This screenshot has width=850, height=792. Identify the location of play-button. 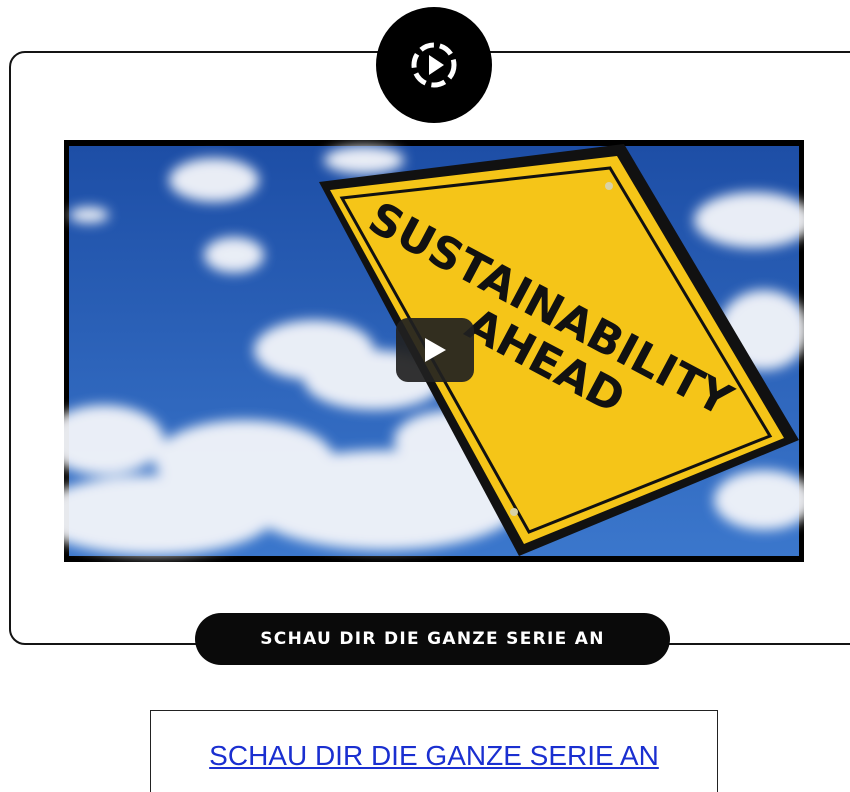
(435, 350).